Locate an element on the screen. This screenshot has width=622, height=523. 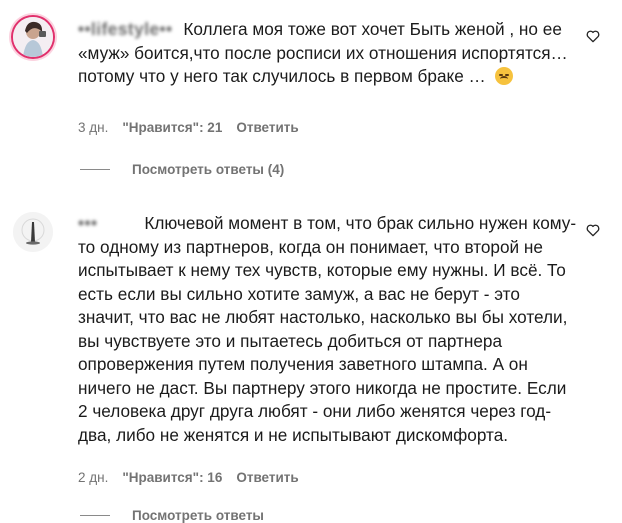
comment-author: ••lifestyle•• is located at coordinates (125, 29).